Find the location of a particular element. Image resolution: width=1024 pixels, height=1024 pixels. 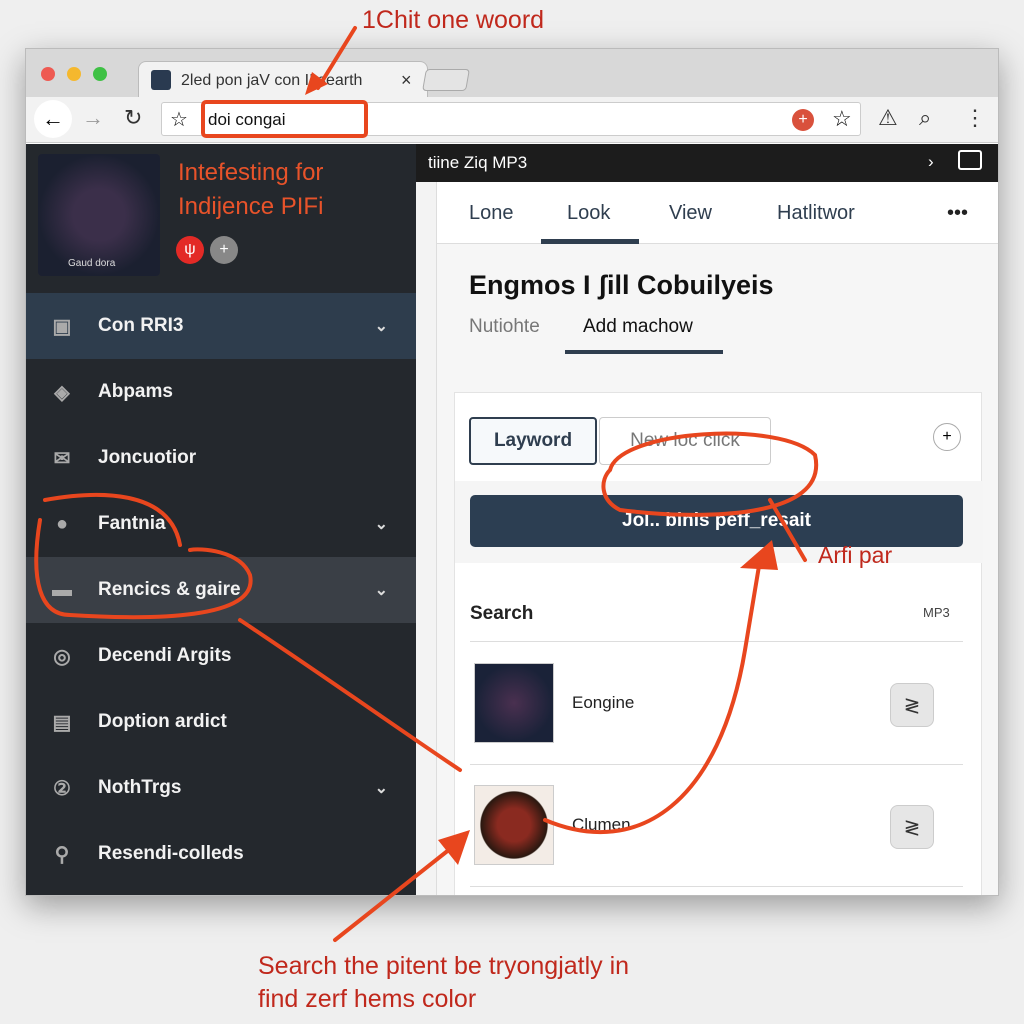

button-circle is located at coordinates (710, 474).